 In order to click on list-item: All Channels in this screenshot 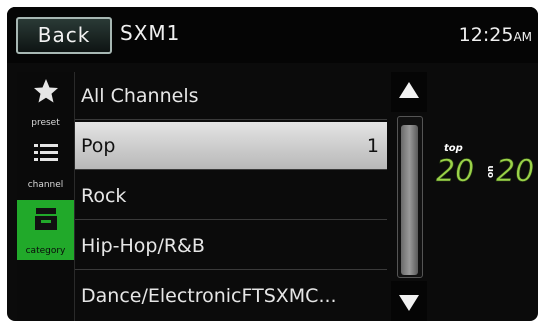, I will do `click(231, 96)`.